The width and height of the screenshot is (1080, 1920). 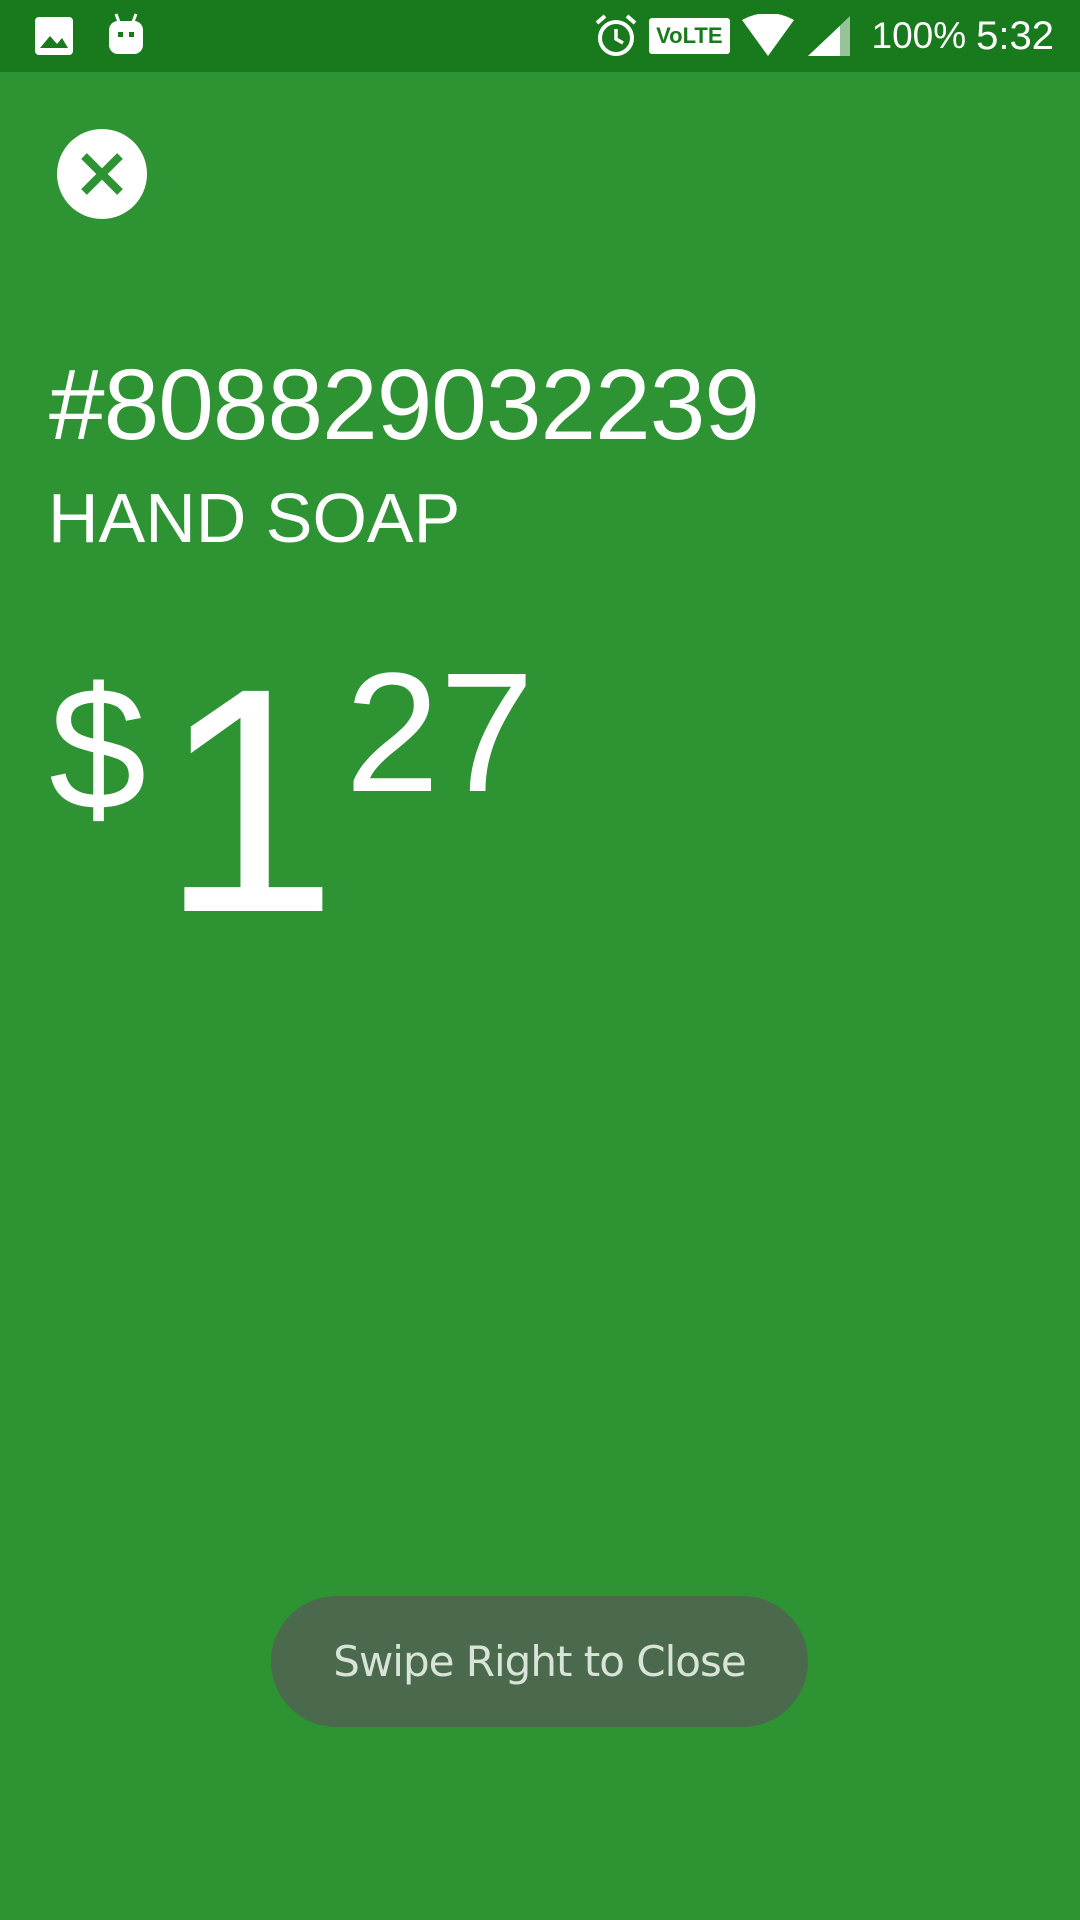 What do you see at coordinates (254, 518) in the screenshot?
I see `item-name: HAND SOAP` at bounding box center [254, 518].